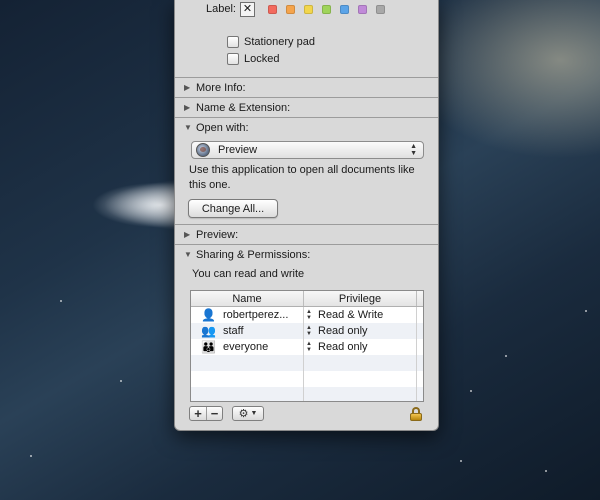  I want to click on action-menu-button: ⚙ ▼, so click(248, 413).